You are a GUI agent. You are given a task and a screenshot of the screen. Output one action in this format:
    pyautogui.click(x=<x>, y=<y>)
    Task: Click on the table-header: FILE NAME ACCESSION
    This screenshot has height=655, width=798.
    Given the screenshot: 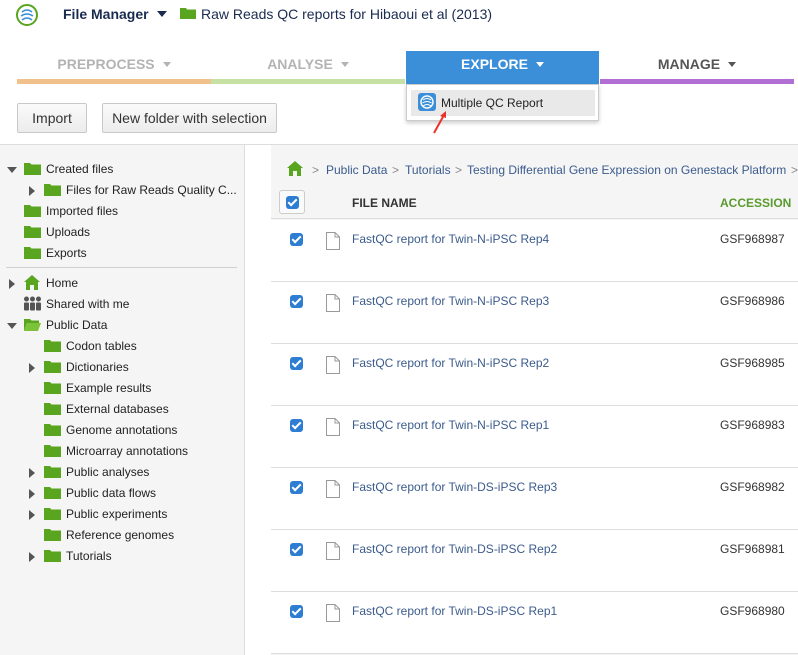 What is the action you would take?
    pyautogui.click(x=534, y=203)
    